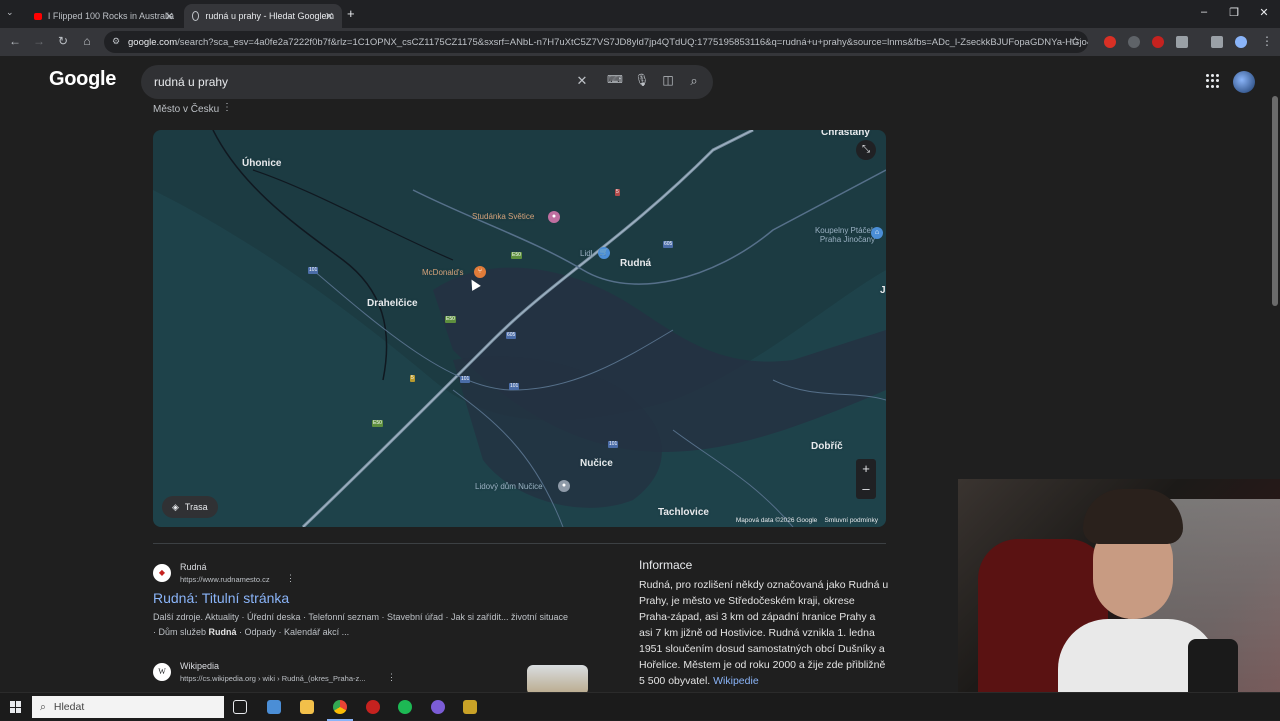 The height and width of the screenshot is (721, 1280). What do you see at coordinates (196, 507) in the screenshot?
I see `directions-label: Trasa` at bounding box center [196, 507].